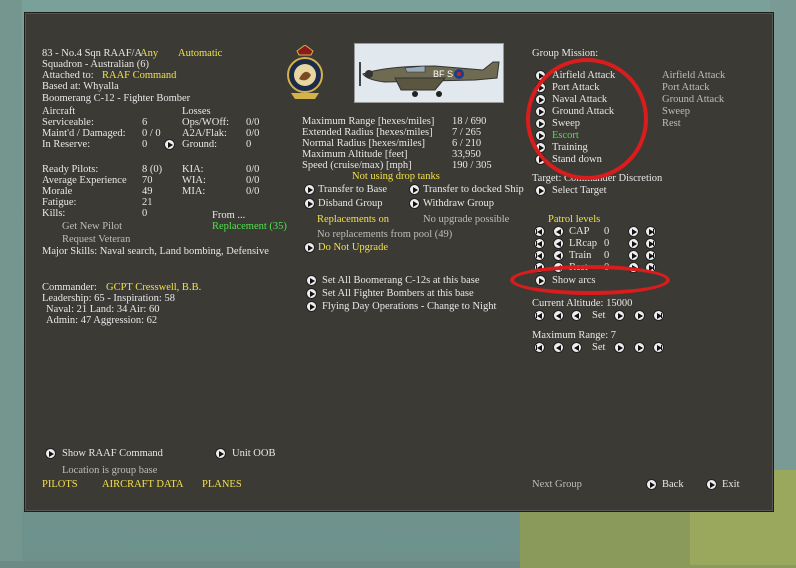  I want to click on secondary-sweep: Sweep, so click(676, 112).